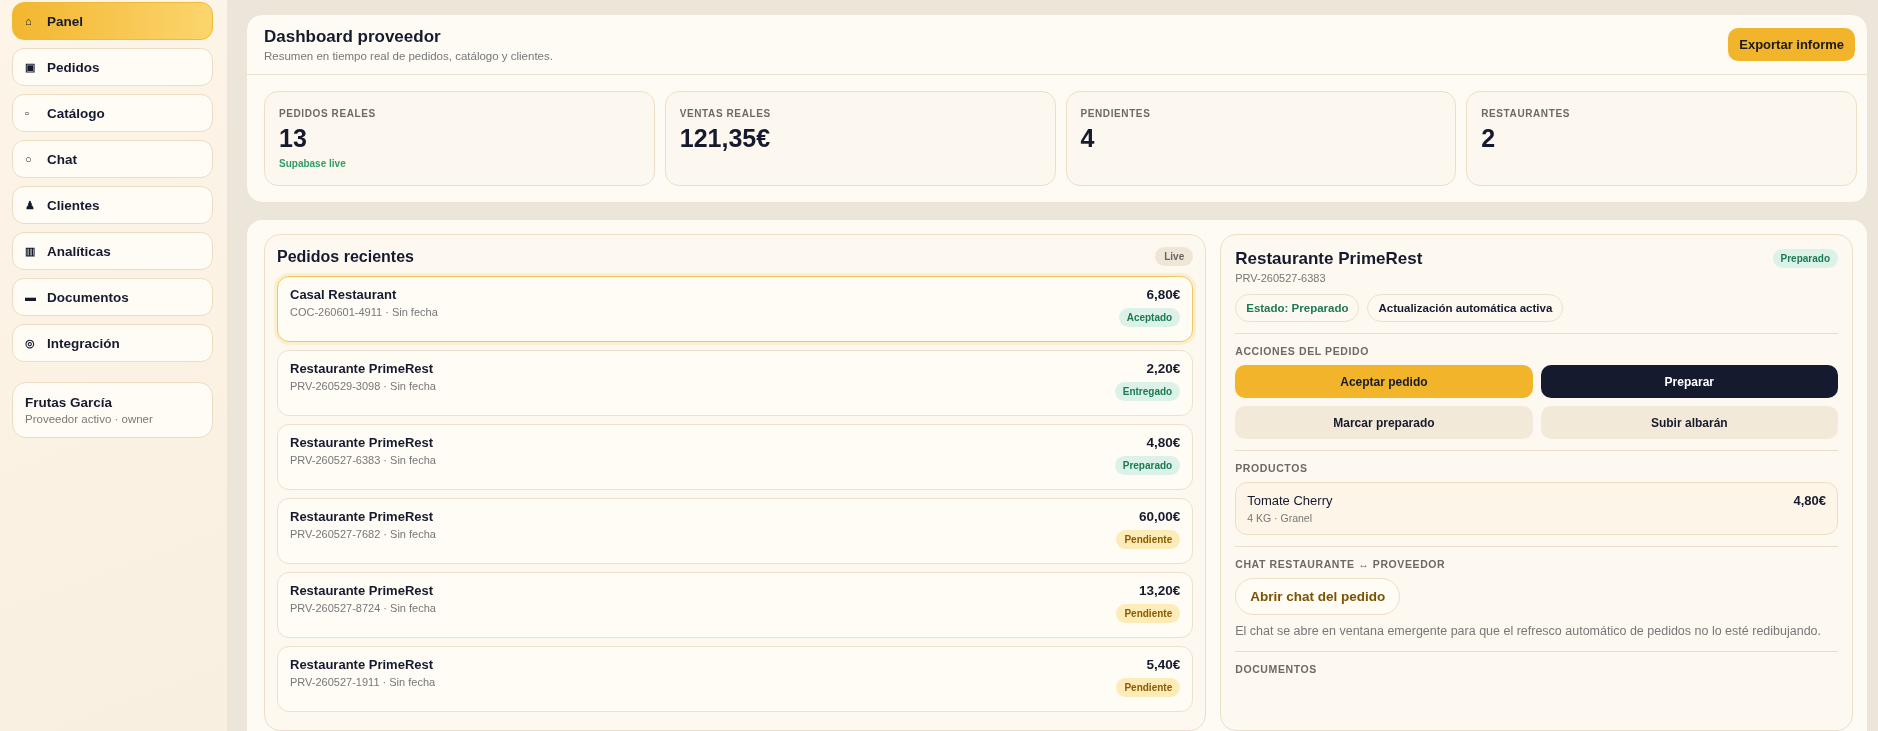 Image resolution: width=1878 pixels, height=731 pixels. What do you see at coordinates (1689, 422) in the screenshot?
I see `action-button: Subir albarán` at bounding box center [1689, 422].